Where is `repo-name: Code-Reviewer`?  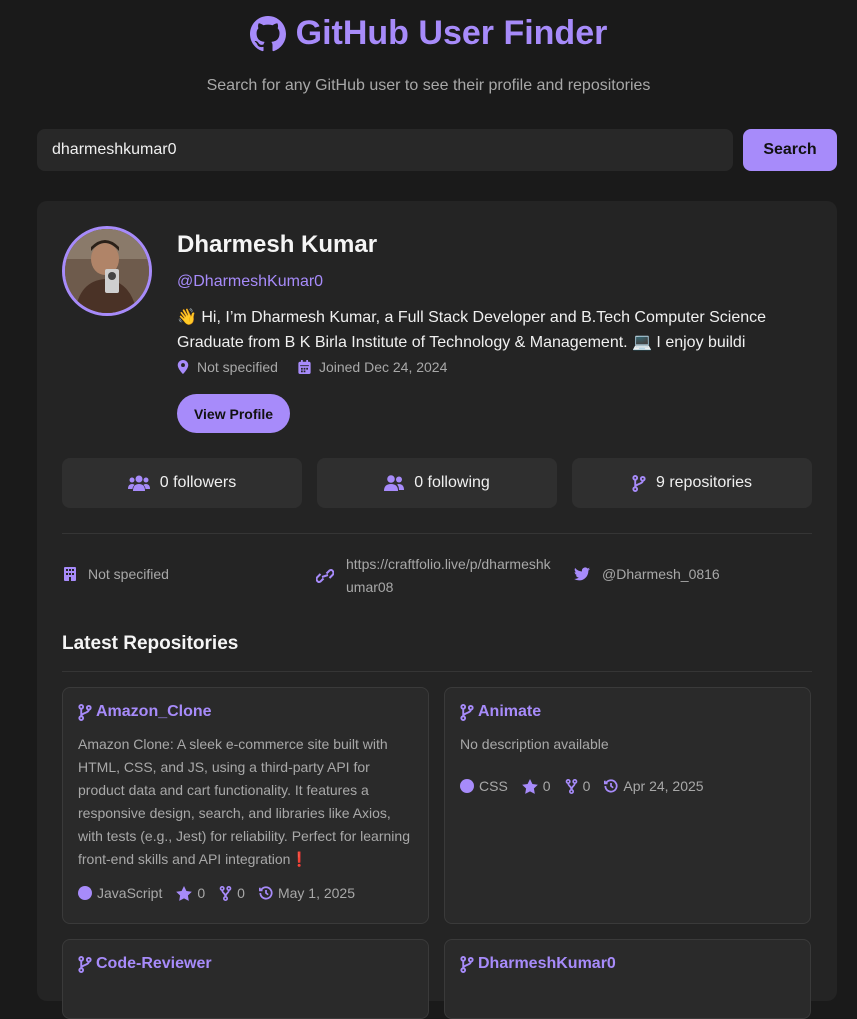 repo-name: Code-Reviewer is located at coordinates (245, 964).